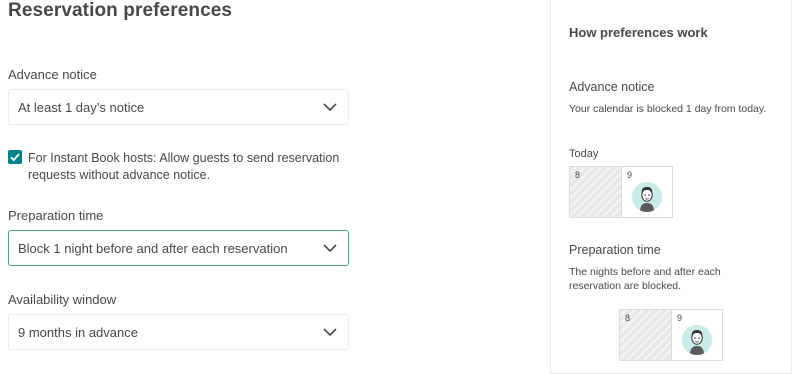 This screenshot has height=374, width=800. I want to click on preparation-time-label: Preparation time, so click(56, 215).